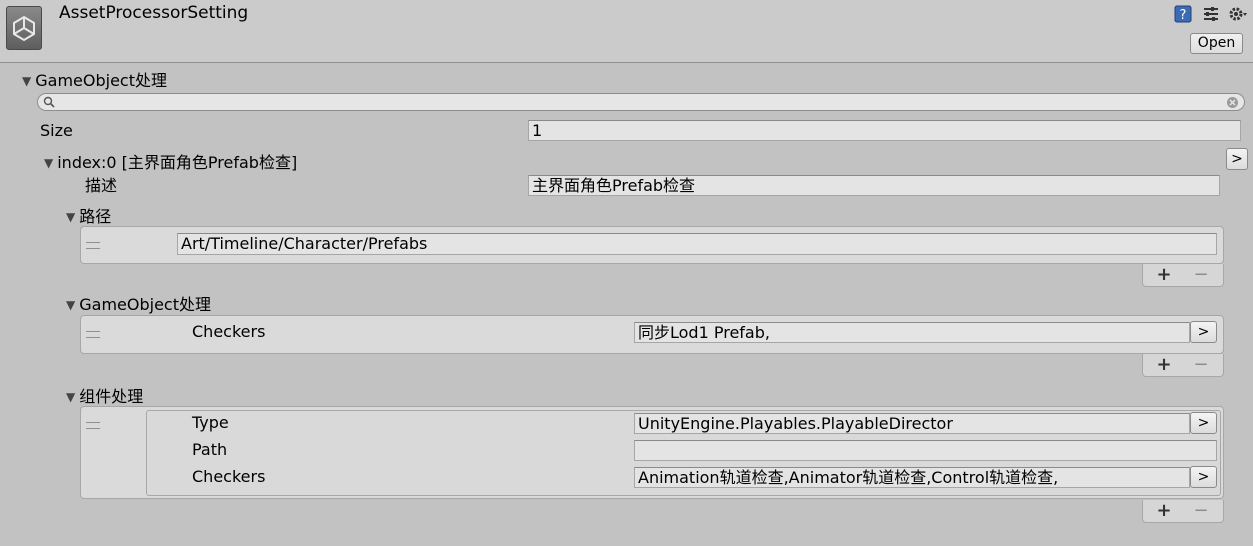  I want to click on add-path-button: +, so click(1164, 275).